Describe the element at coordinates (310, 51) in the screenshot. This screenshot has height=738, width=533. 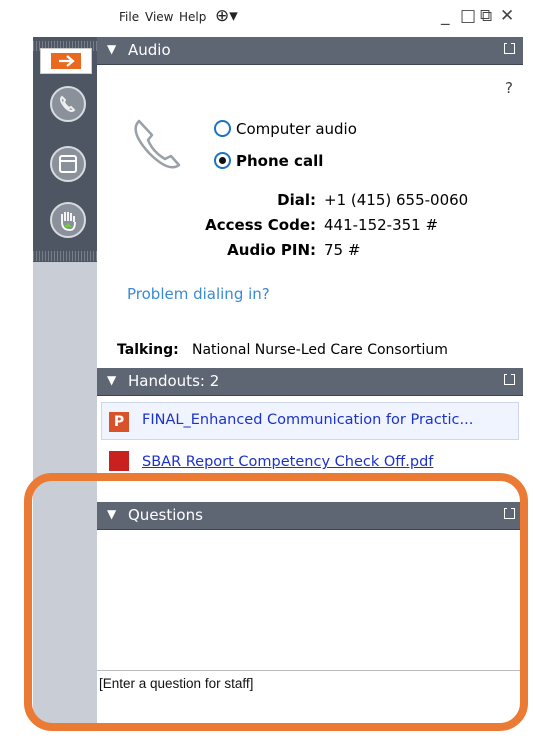
I see `audio-header: ▼ Audio` at that location.